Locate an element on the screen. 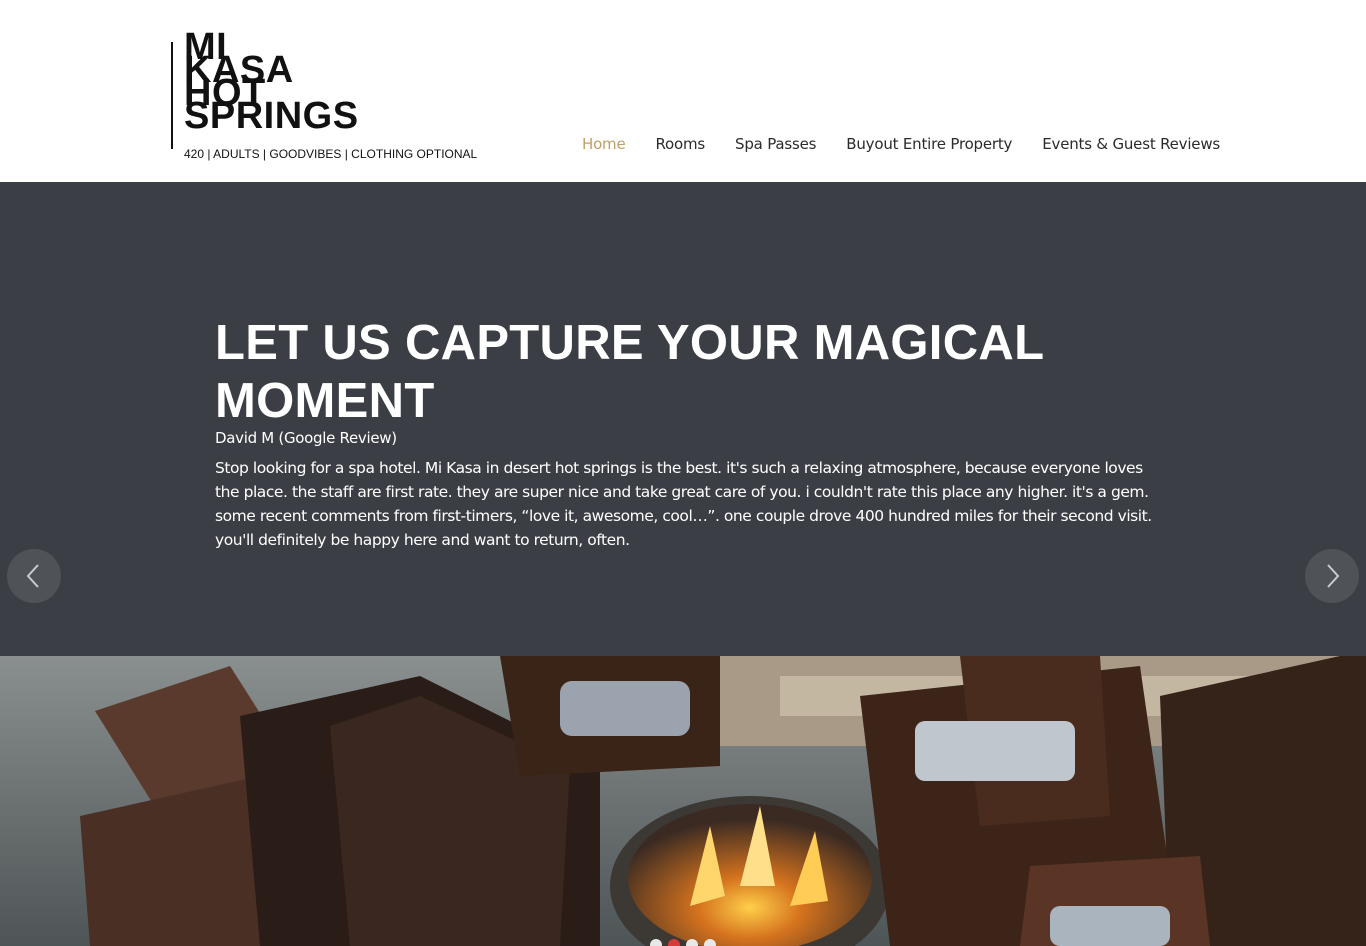  nav-item-rooms: Rooms is located at coordinates (681, 144).